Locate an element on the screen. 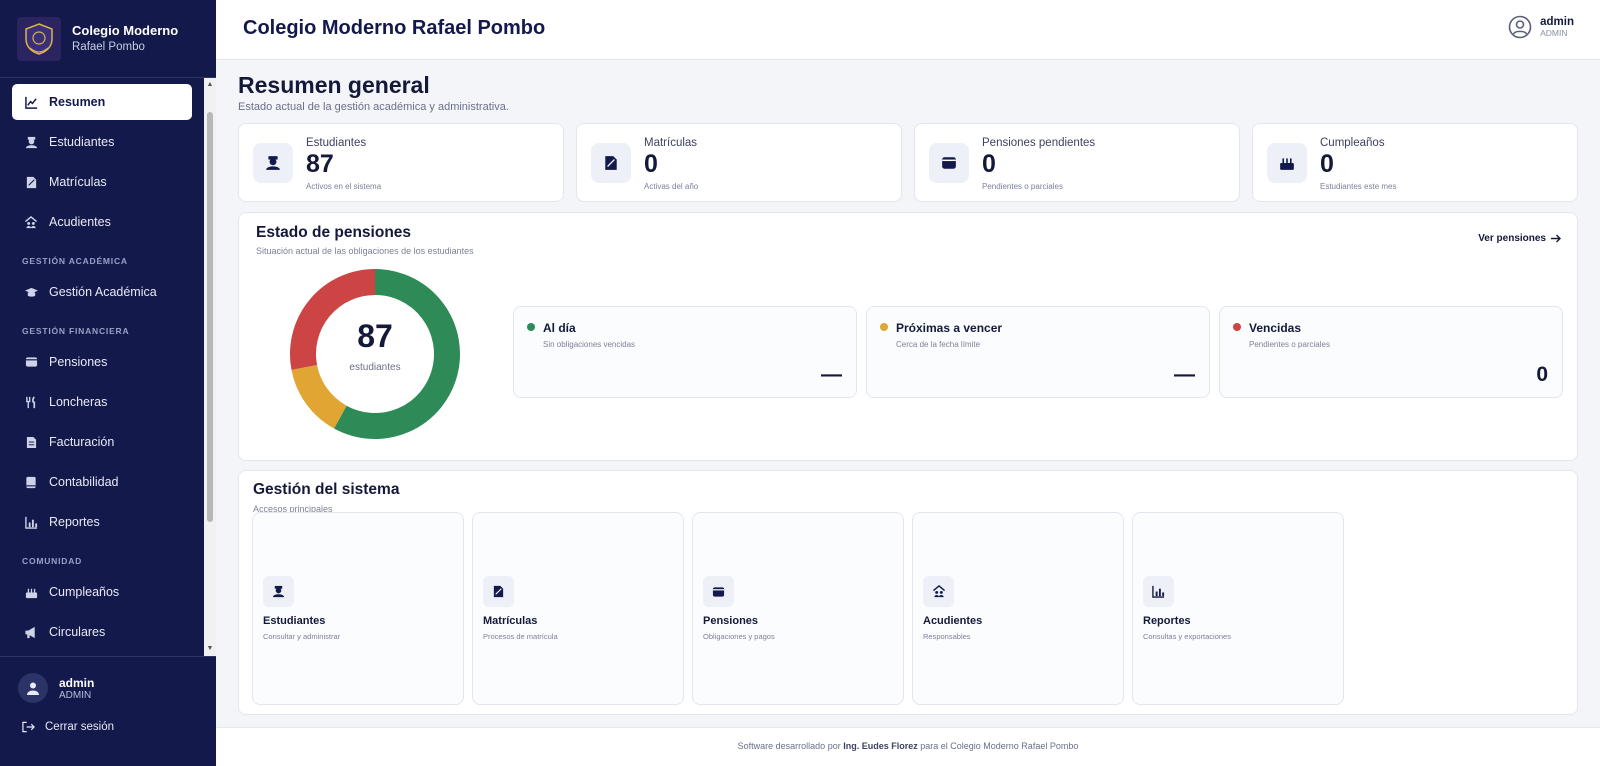  legend-card-al-dia: Al día Sin obligaciones vencidas — is located at coordinates (685, 352).